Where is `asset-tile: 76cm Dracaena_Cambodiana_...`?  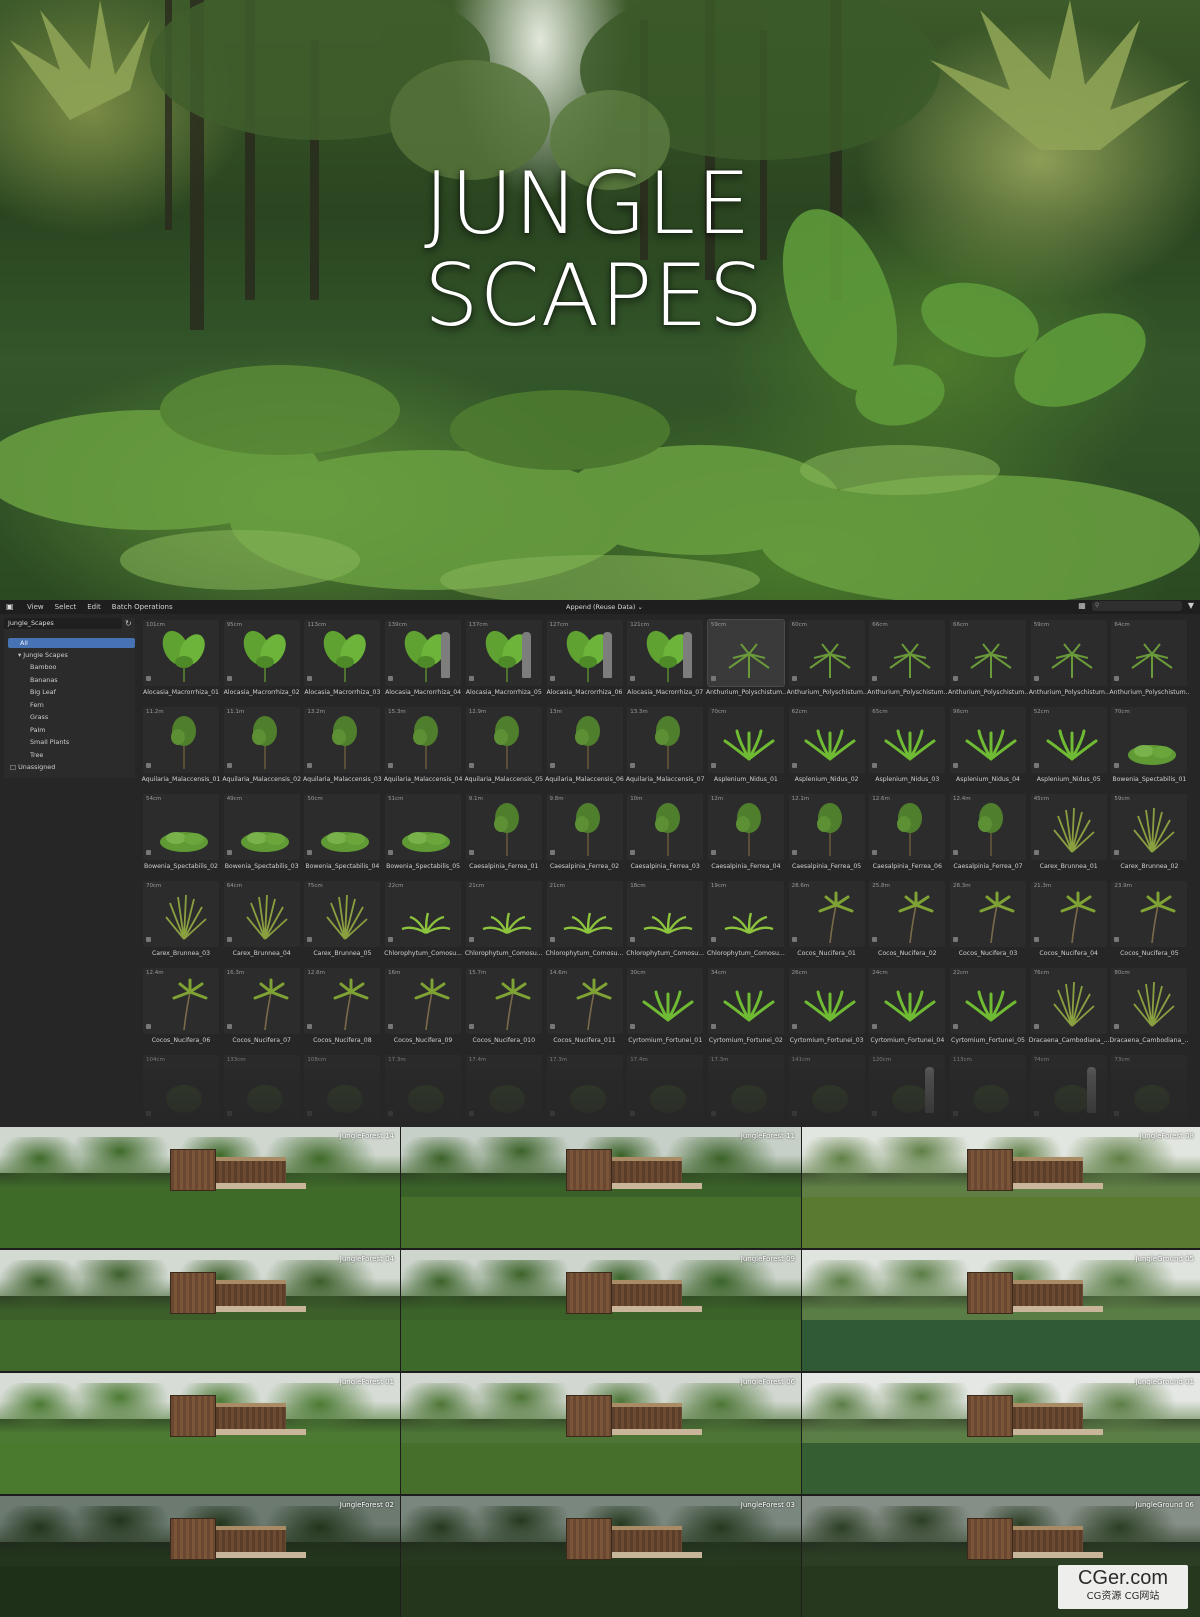
asset-tile: 76cm Dracaena_Cambodiana_... is located at coordinates (1069, 1008).